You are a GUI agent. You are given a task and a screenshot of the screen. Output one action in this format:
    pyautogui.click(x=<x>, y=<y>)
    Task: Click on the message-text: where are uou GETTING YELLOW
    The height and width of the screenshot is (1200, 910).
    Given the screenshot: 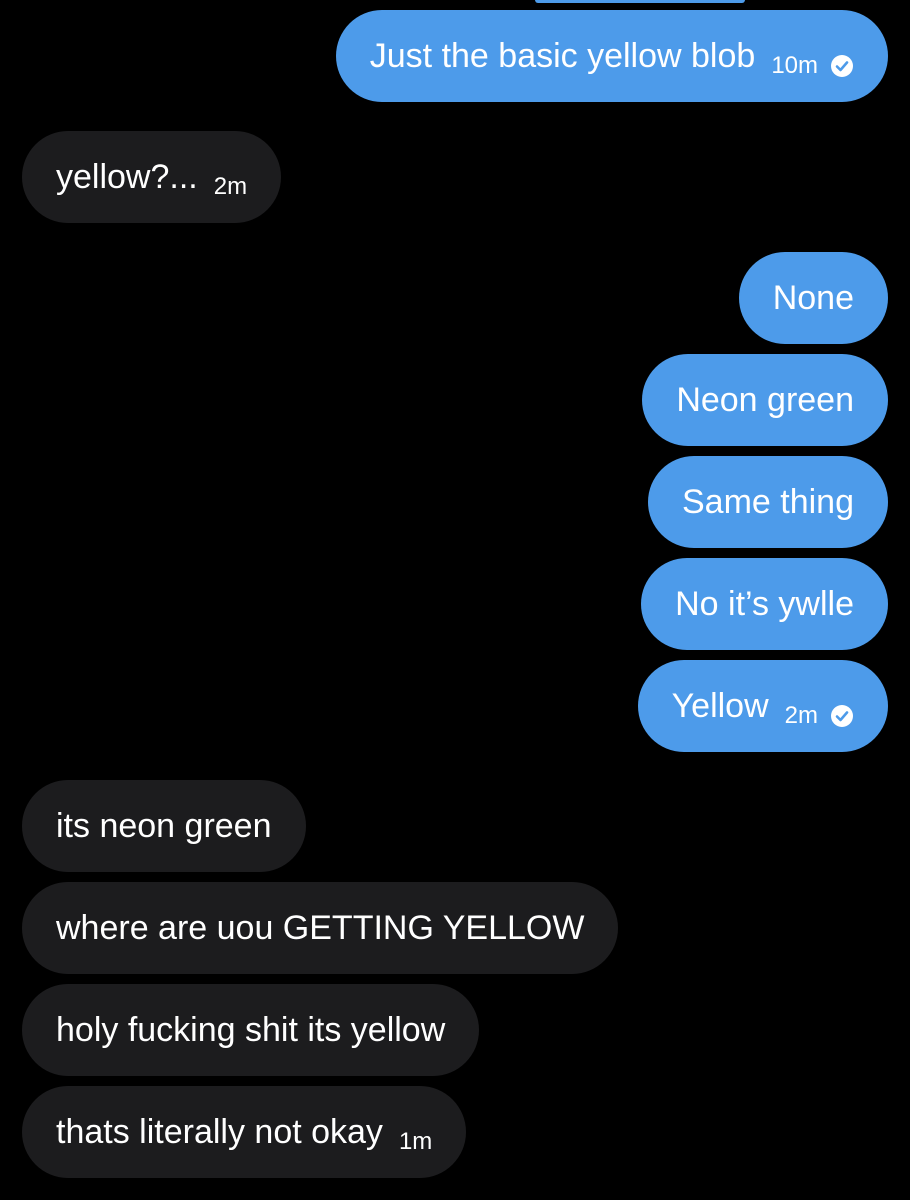 What is the action you would take?
    pyautogui.click(x=320, y=928)
    